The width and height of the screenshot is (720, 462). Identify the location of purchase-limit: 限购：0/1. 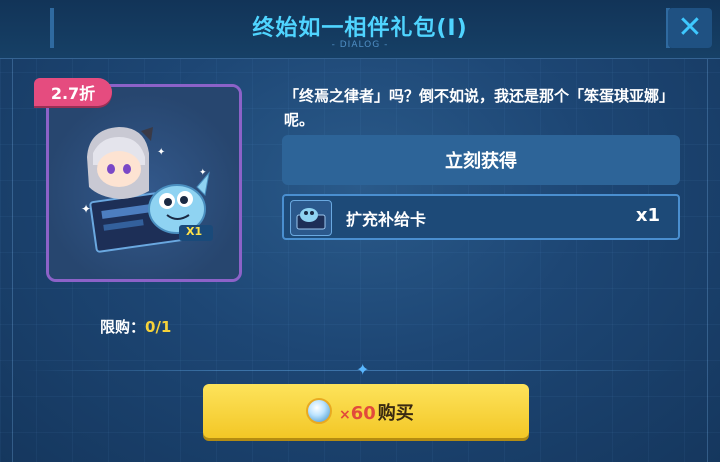
(135, 326).